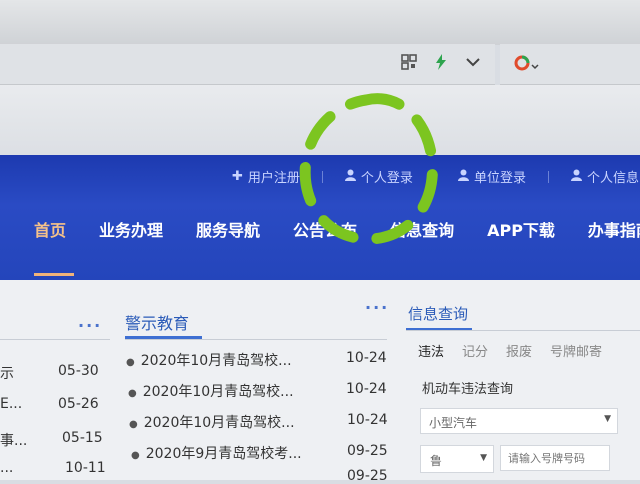 Image resolution: width=640 pixels, height=484 pixels. Describe the element at coordinates (273, 178) in the screenshot. I see `register-label: 用户注册` at that location.